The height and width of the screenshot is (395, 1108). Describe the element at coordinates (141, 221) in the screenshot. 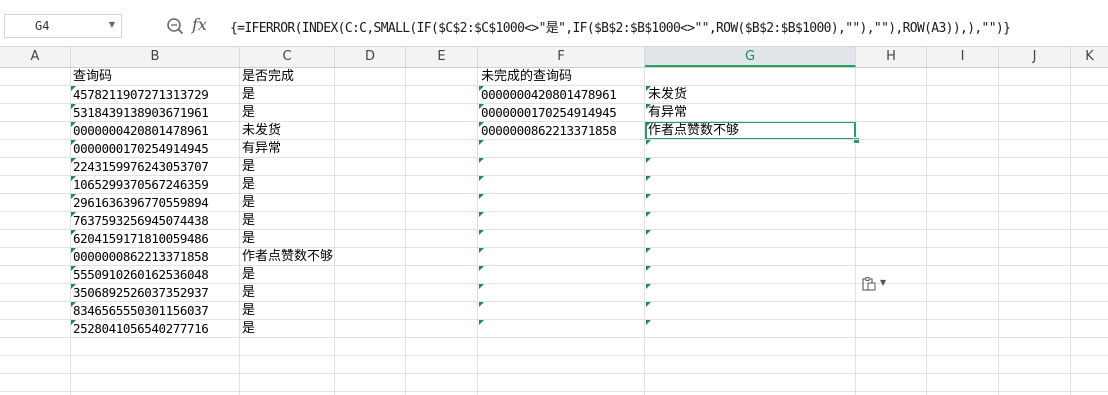

I see `cell-b9: 7637593256945074438` at that location.